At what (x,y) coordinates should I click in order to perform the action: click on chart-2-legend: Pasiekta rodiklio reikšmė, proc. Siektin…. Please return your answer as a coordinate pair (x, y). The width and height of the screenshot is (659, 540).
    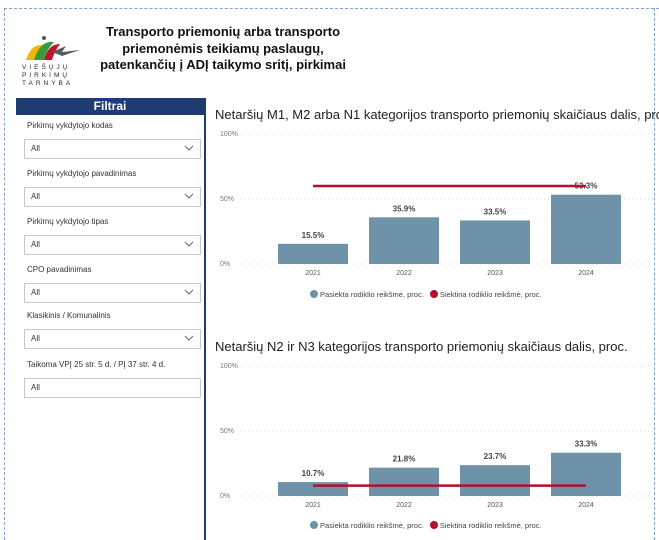
    Looking at the image, I should click on (426, 525).